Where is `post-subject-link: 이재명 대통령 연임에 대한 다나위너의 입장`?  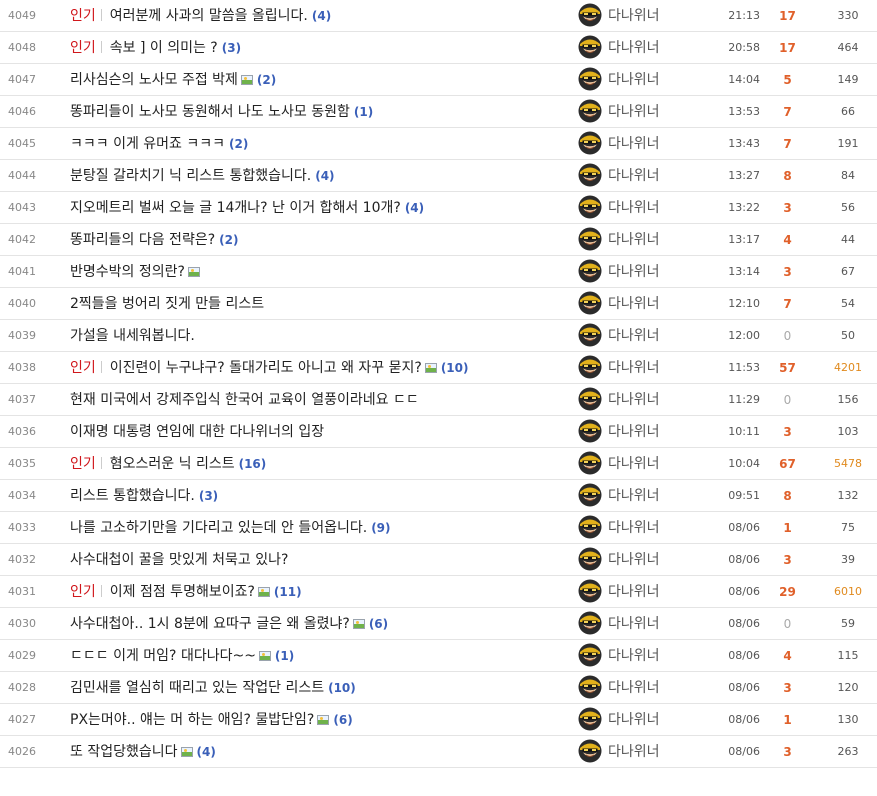
post-subject-link: 이재명 대통령 연임에 대한 다나위너의 입장 is located at coordinates (197, 432).